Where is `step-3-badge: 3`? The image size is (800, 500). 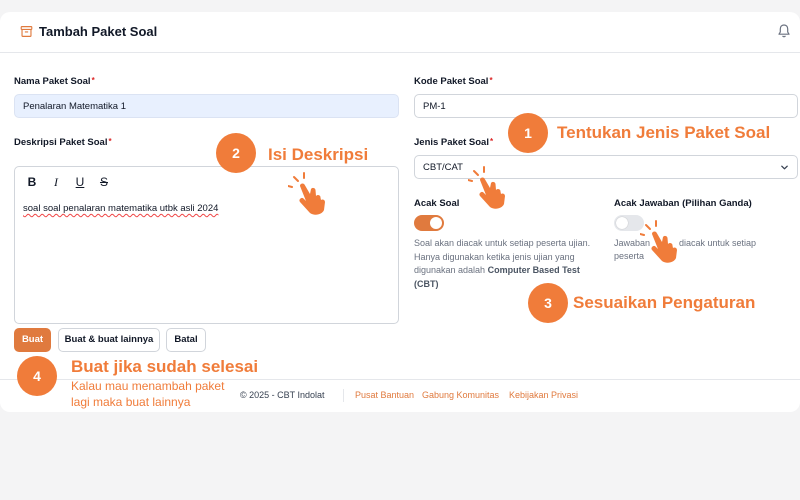
step-3-badge: 3 is located at coordinates (548, 303).